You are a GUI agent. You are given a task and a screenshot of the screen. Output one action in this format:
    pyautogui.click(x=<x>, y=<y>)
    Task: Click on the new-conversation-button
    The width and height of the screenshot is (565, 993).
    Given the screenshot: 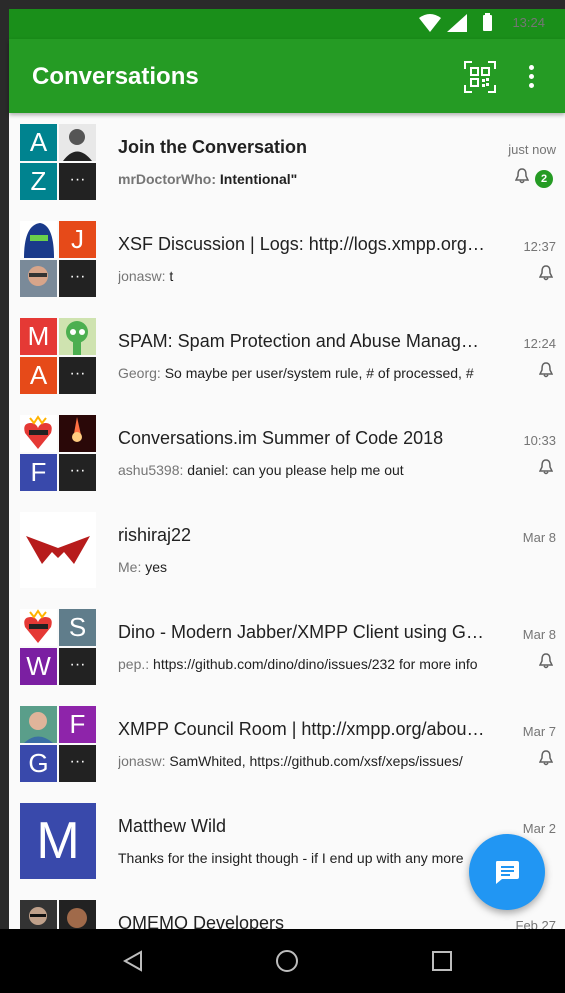 What is the action you would take?
    pyautogui.click(x=507, y=872)
    